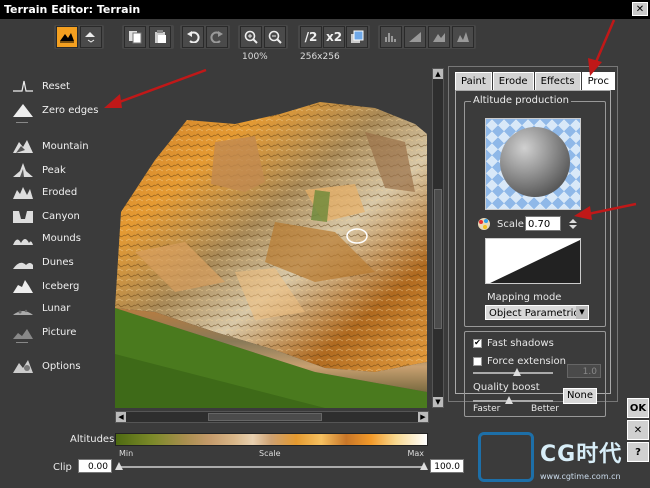 The width and height of the screenshot is (650, 488). I want to click on clip-max-input: 100.0, so click(447, 466).